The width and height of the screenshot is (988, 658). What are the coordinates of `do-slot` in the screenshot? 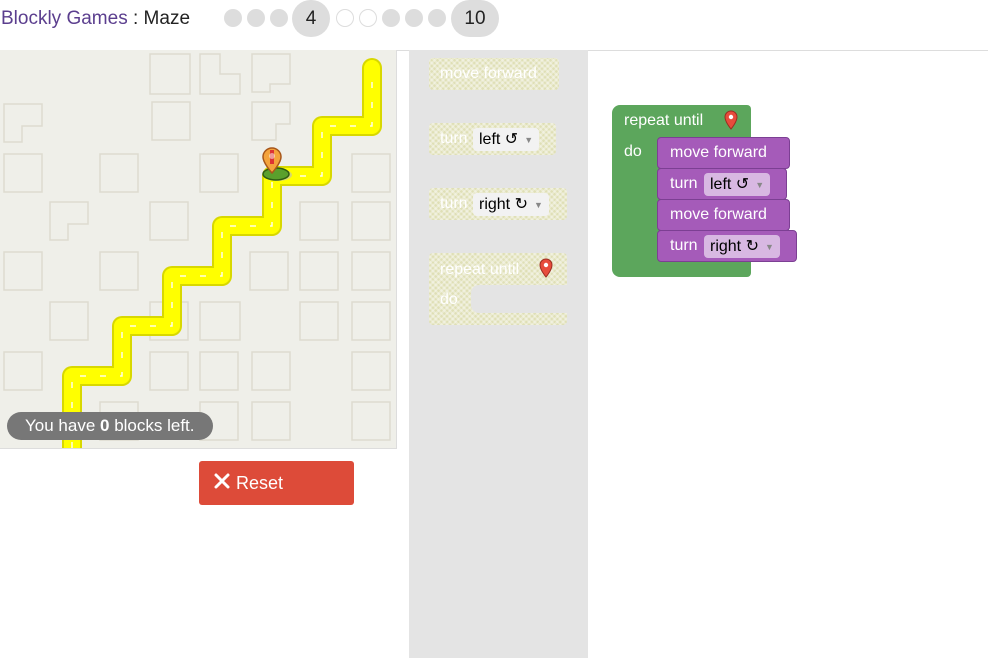 It's located at (519, 299).